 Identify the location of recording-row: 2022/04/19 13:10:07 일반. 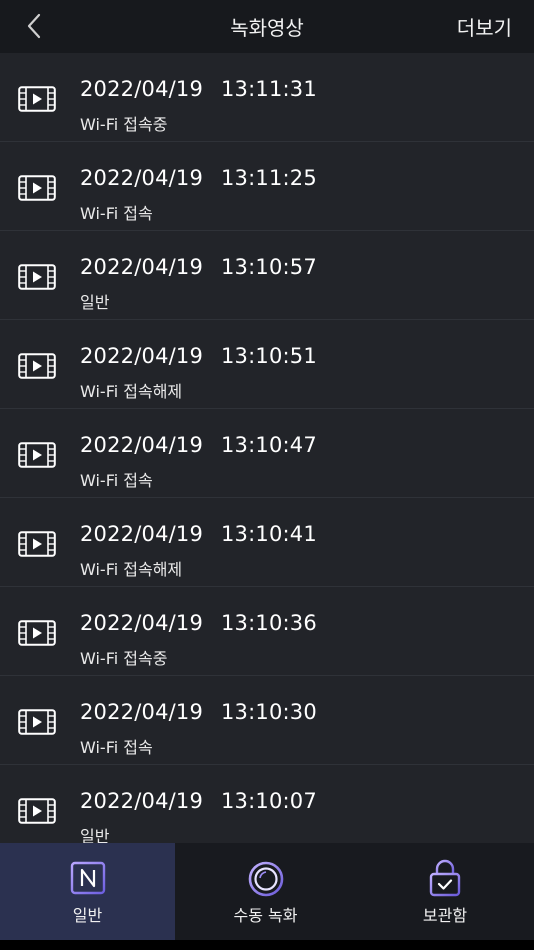
(267, 804).